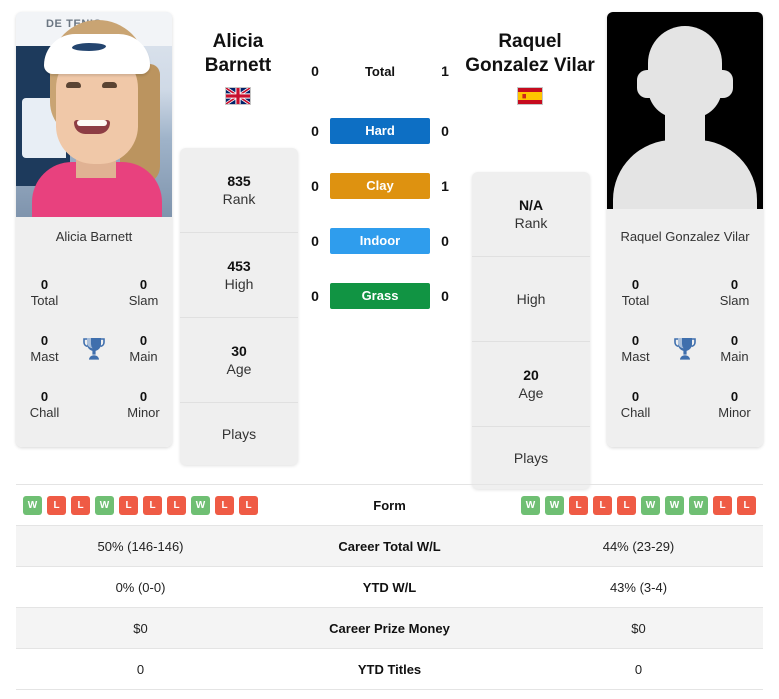 The width and height of the screenshot is (779, 699). What do you see at coordinates (380, 71) in the screenshot?
I see `h2h-row-total: 0 Total 1` at bounding box center [380, 71].